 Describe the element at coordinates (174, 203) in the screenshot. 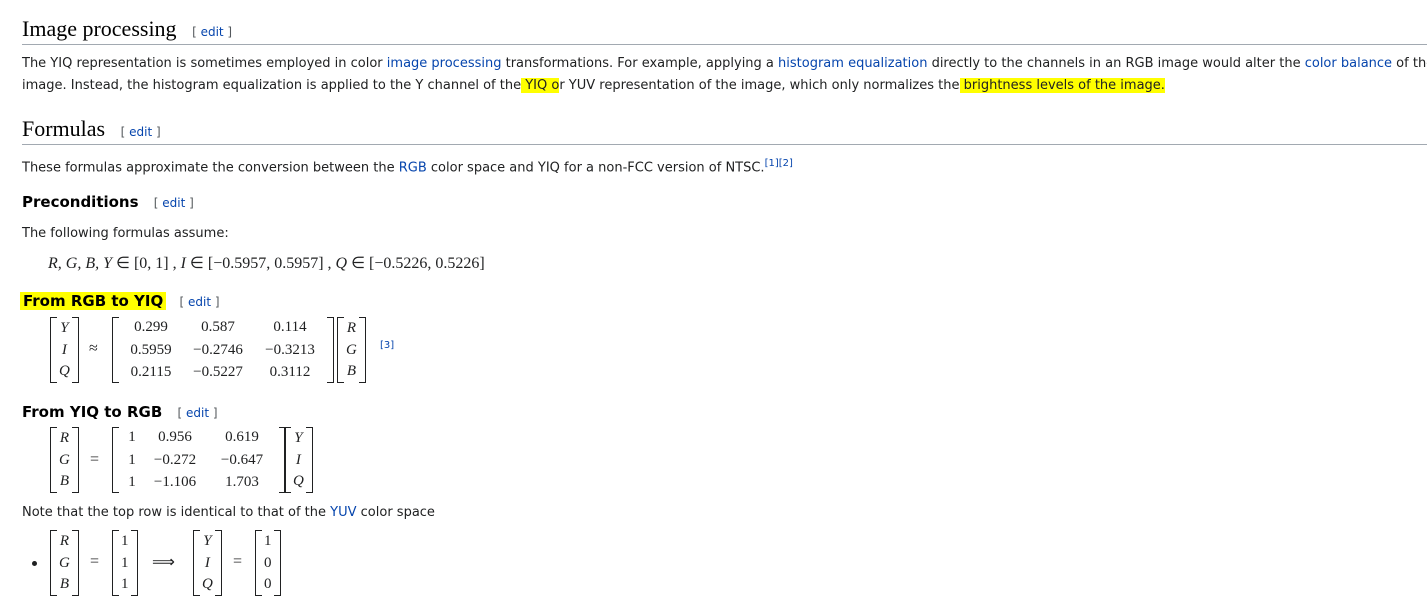

I see `edit-link-preconditions: [ edit ]` at that location.